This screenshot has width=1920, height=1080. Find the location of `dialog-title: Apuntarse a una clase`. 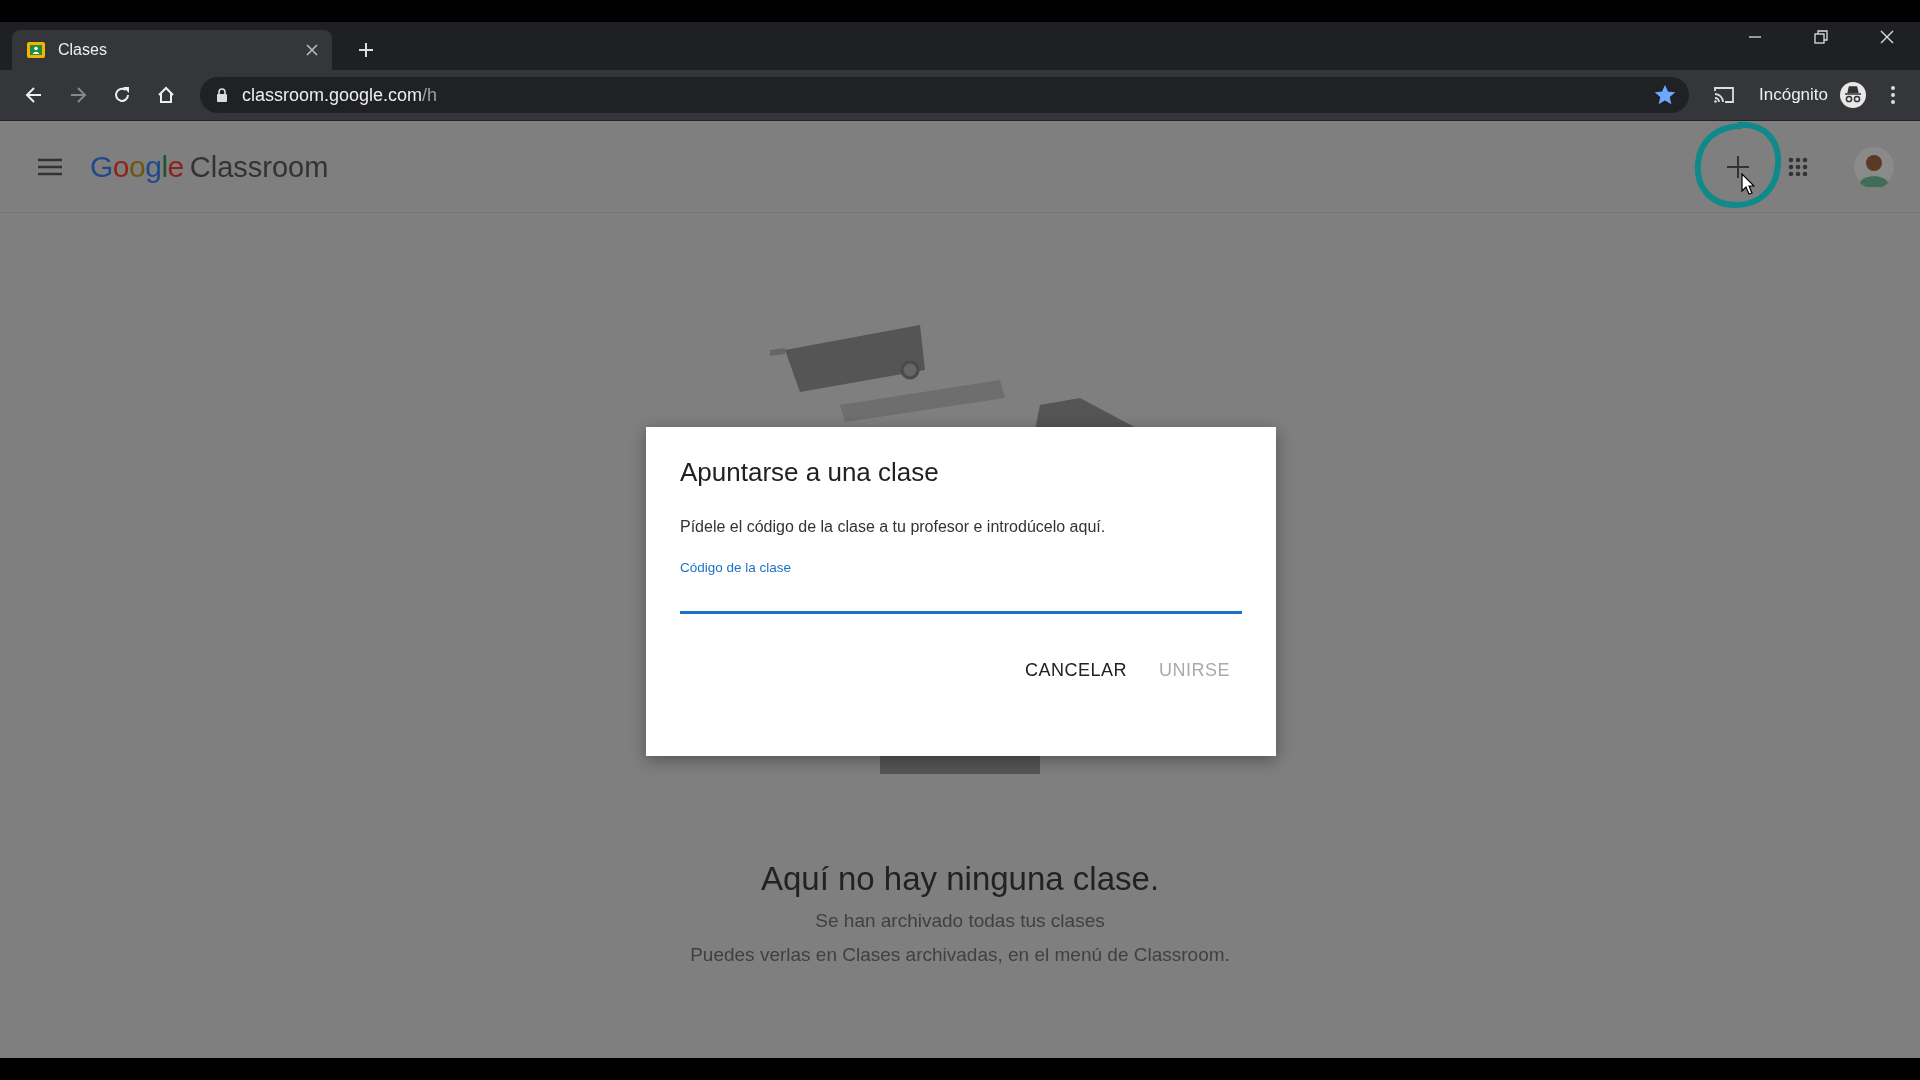

dialog-title: Apuntarse a una clase is located at coordinates (810, 472).